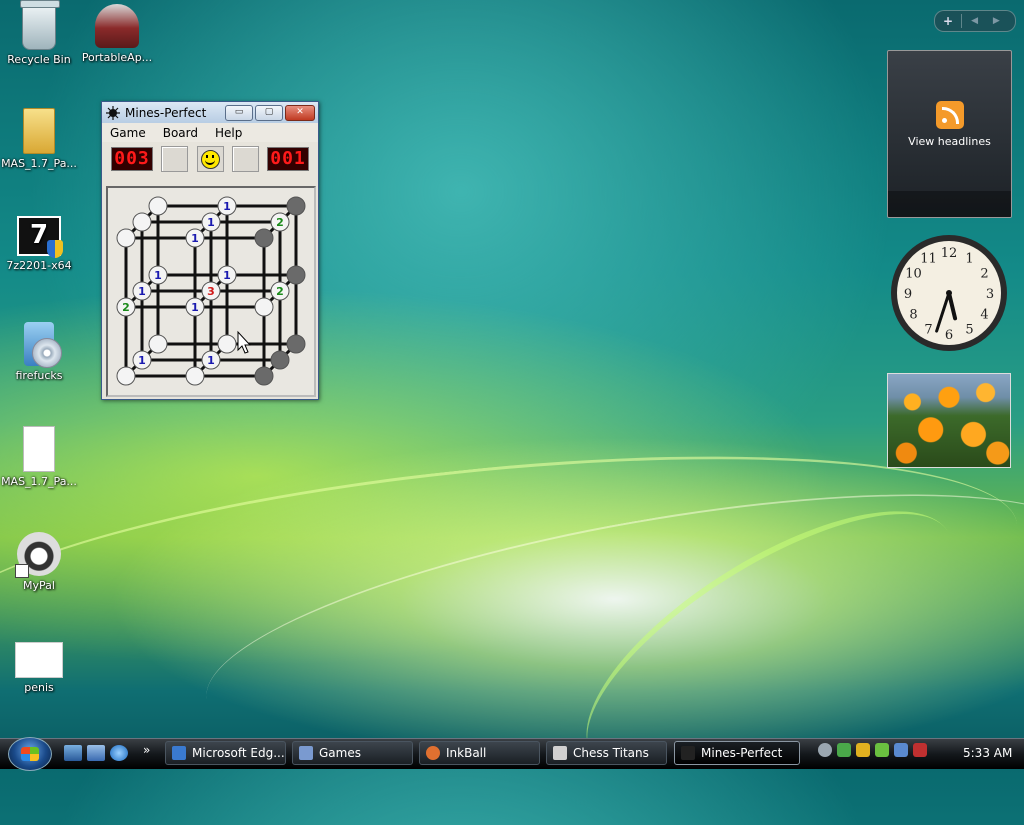 This screenshot has width=1024, height=825. What do you see at coordinates (863, 750) in the screenshot?
I see `security-shield-icon` at bounding box center [863, 750].